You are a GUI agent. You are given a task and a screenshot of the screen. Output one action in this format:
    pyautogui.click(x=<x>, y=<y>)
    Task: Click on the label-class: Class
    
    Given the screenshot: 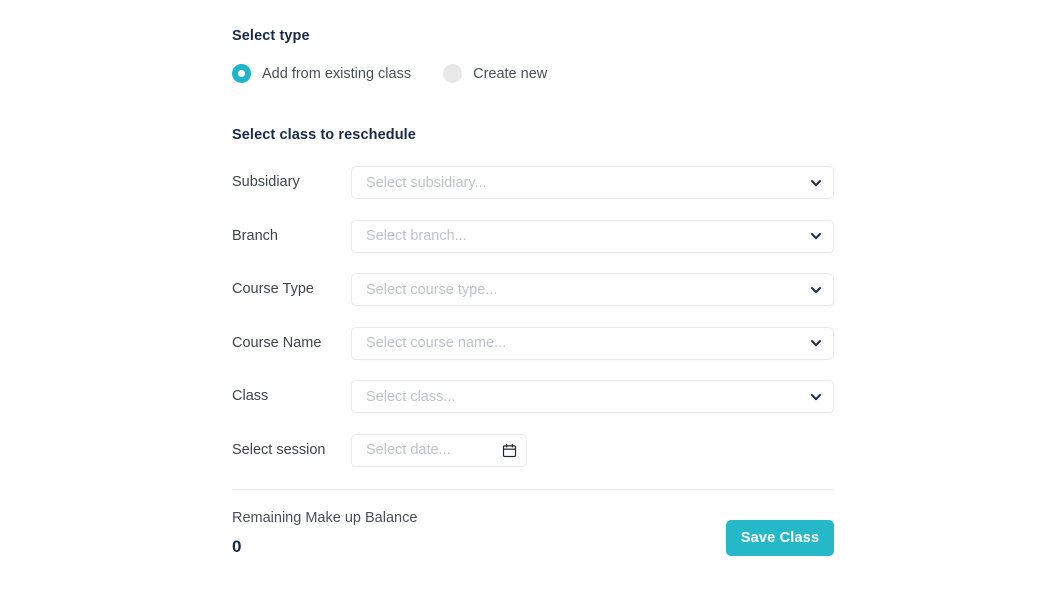 What is the action you would take?
    pyautogui.click(x=250, y=396)
    